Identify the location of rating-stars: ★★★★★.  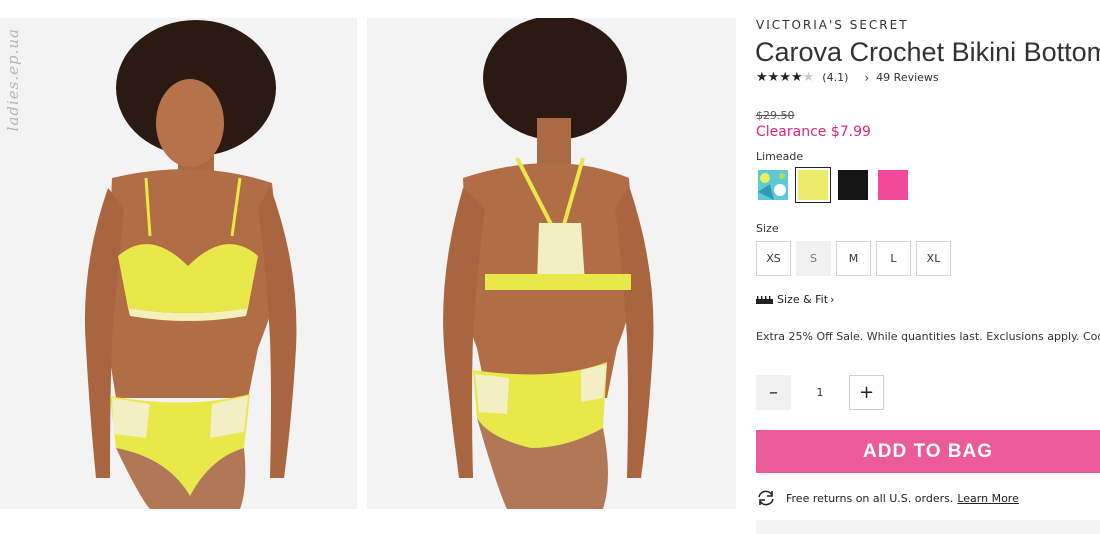
(785, 77).